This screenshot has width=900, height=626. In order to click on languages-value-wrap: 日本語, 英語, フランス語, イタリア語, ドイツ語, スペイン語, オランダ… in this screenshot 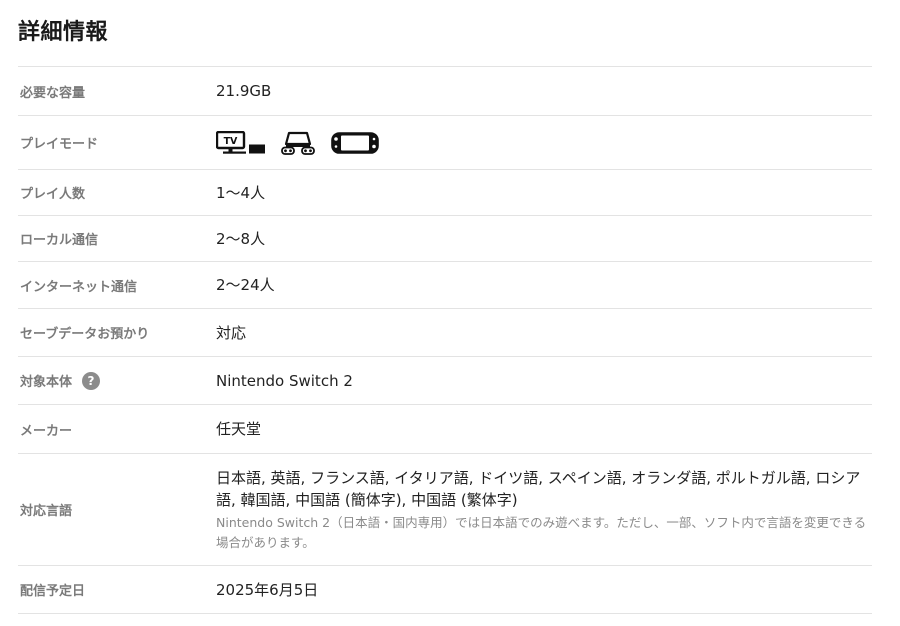, I will do `click(544, 510)`.